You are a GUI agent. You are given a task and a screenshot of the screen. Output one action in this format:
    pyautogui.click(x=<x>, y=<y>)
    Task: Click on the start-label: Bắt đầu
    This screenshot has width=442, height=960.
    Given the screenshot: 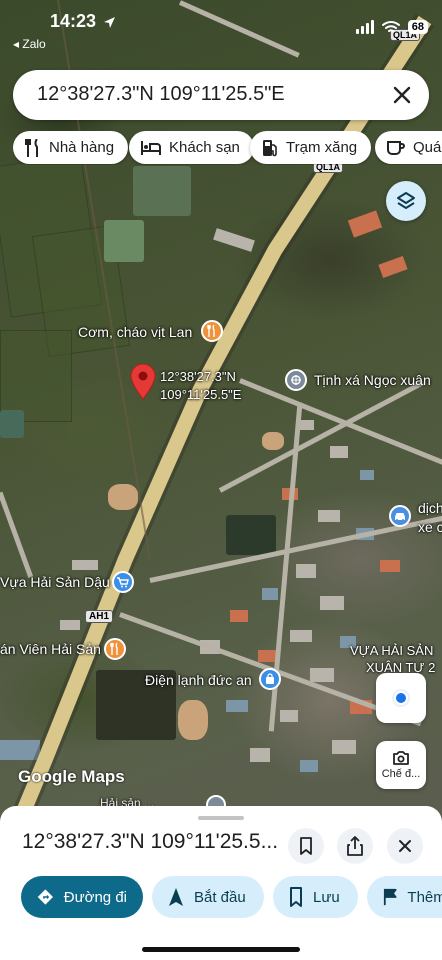 What is the action you would take?
    pyautogui.click(x=220, y=897)
    